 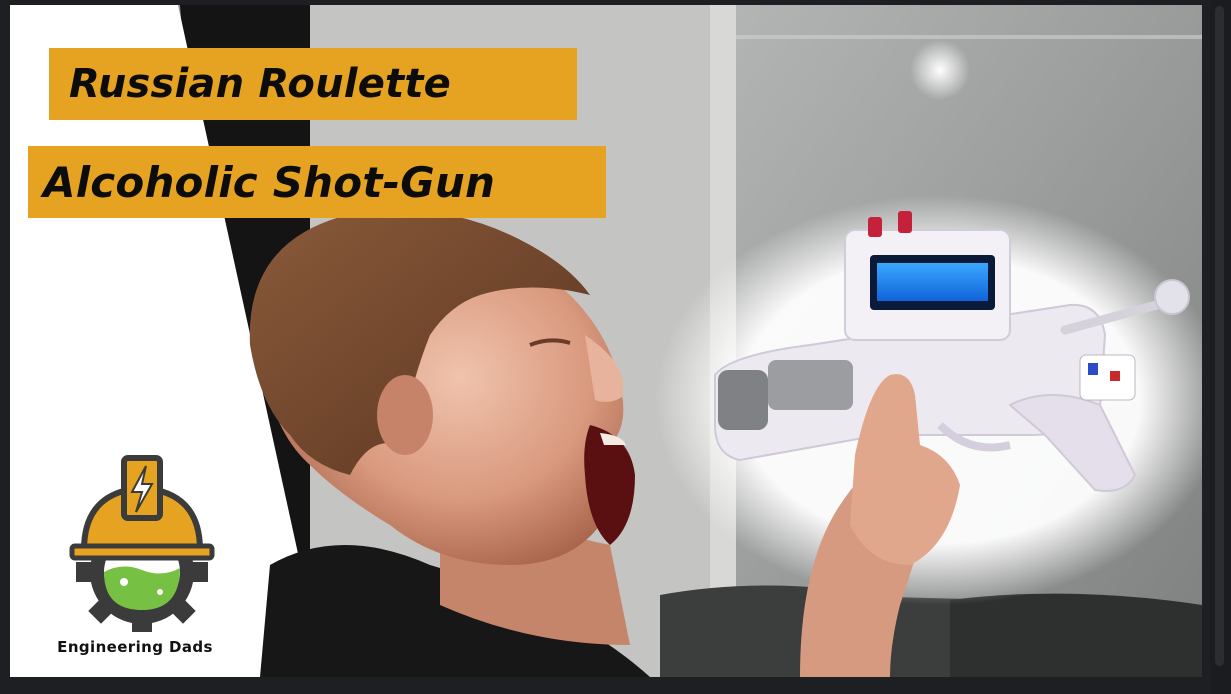 I want to click on engineering-dads-logo-icon, so click(x=142, y=543).